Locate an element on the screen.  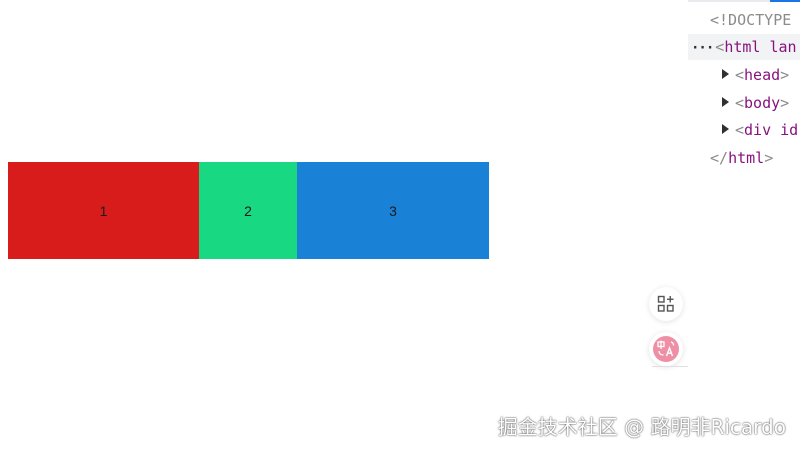
flex-item-2-label: 2 is located at coordinates (248, 210).